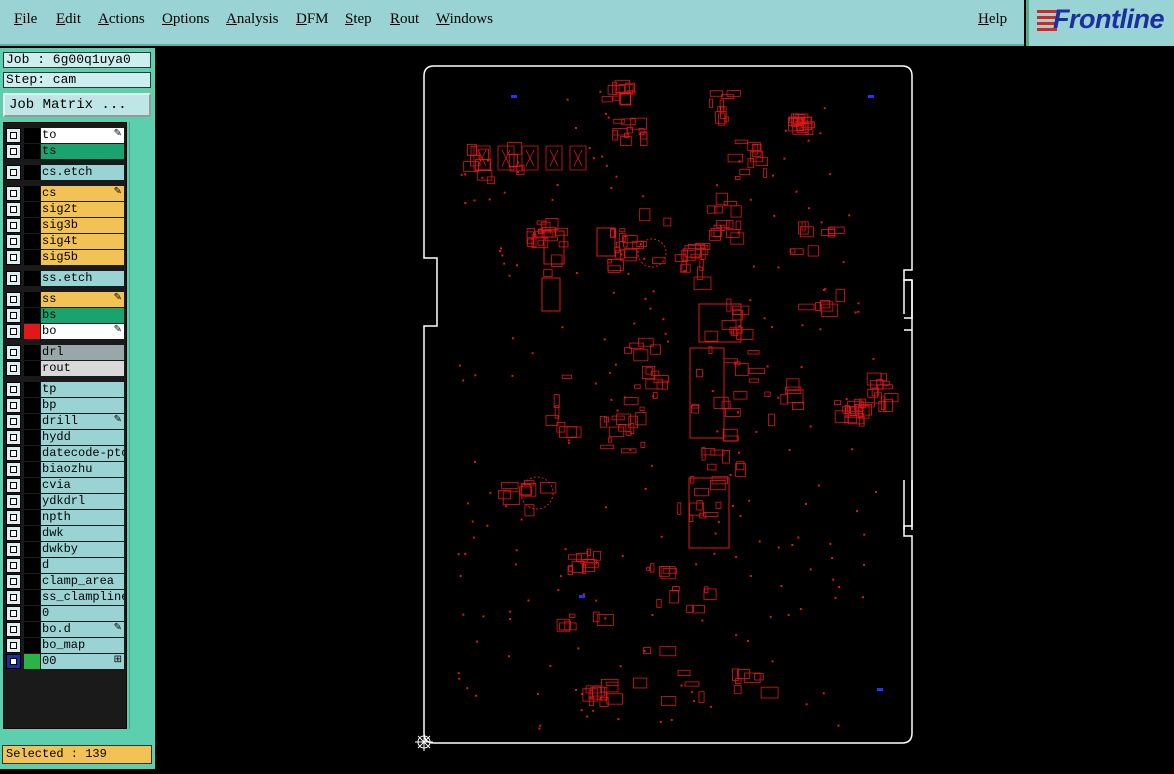  I want to click on layer-row-sig5b: sig5b, so click(65, 257).